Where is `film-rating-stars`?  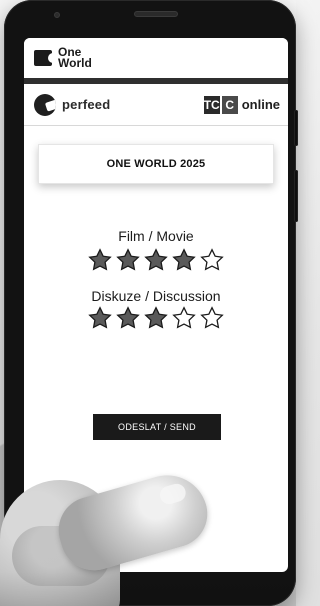 film-rating-stars is located at coordinates (156, 260).